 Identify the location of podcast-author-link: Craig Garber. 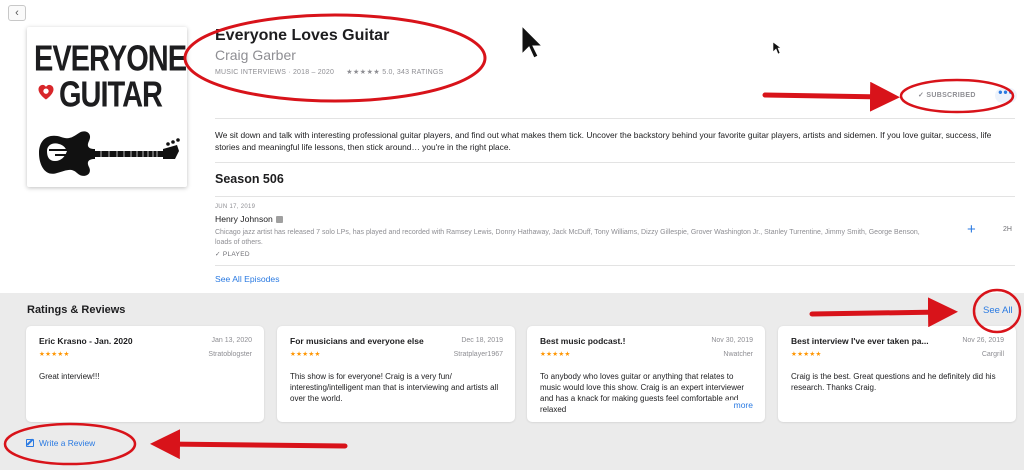
(255, 55).